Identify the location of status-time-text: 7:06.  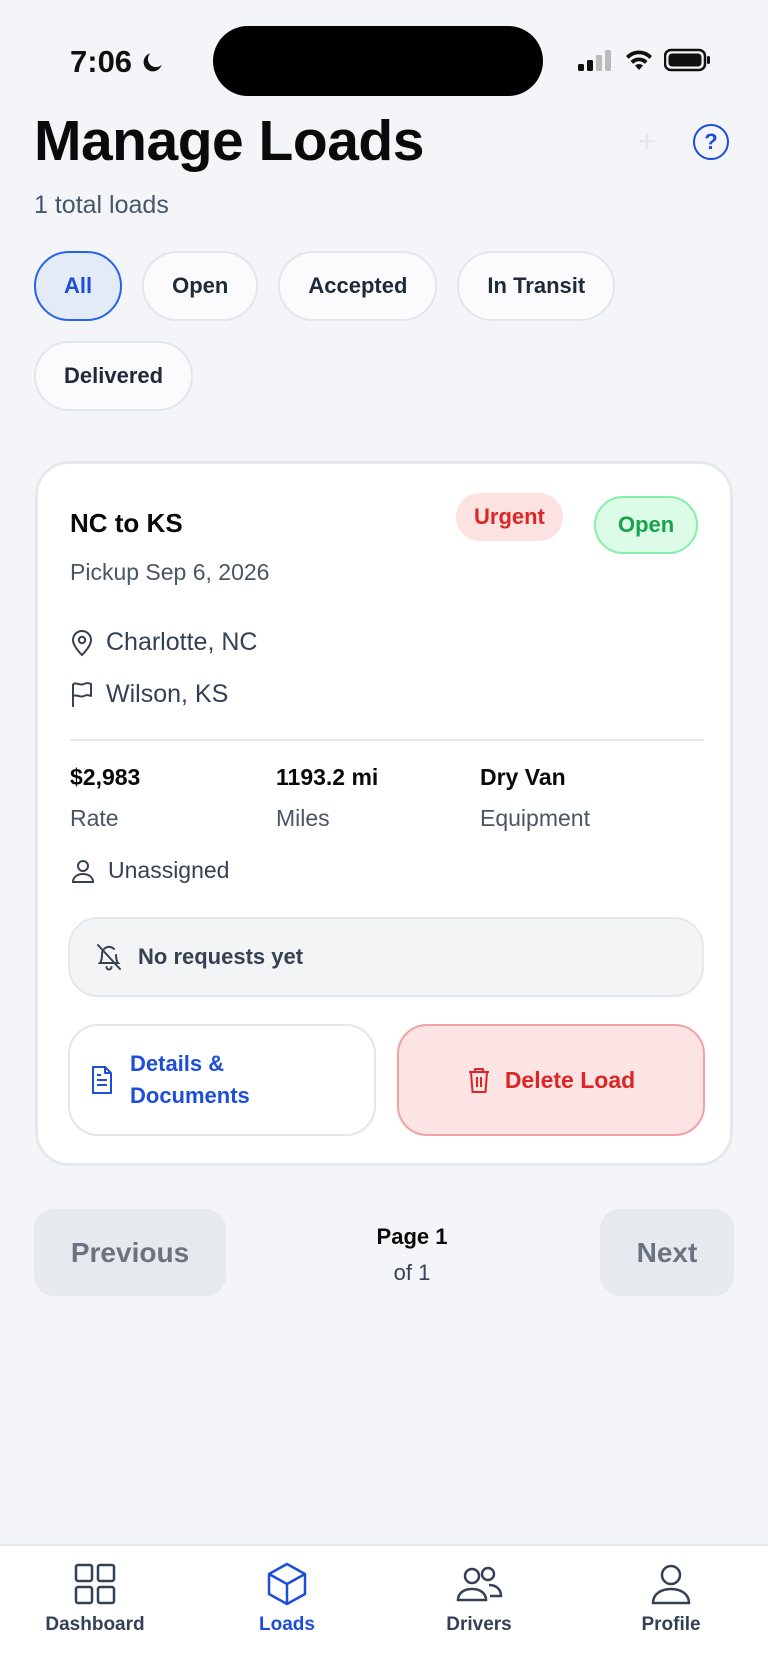
(101, 61).